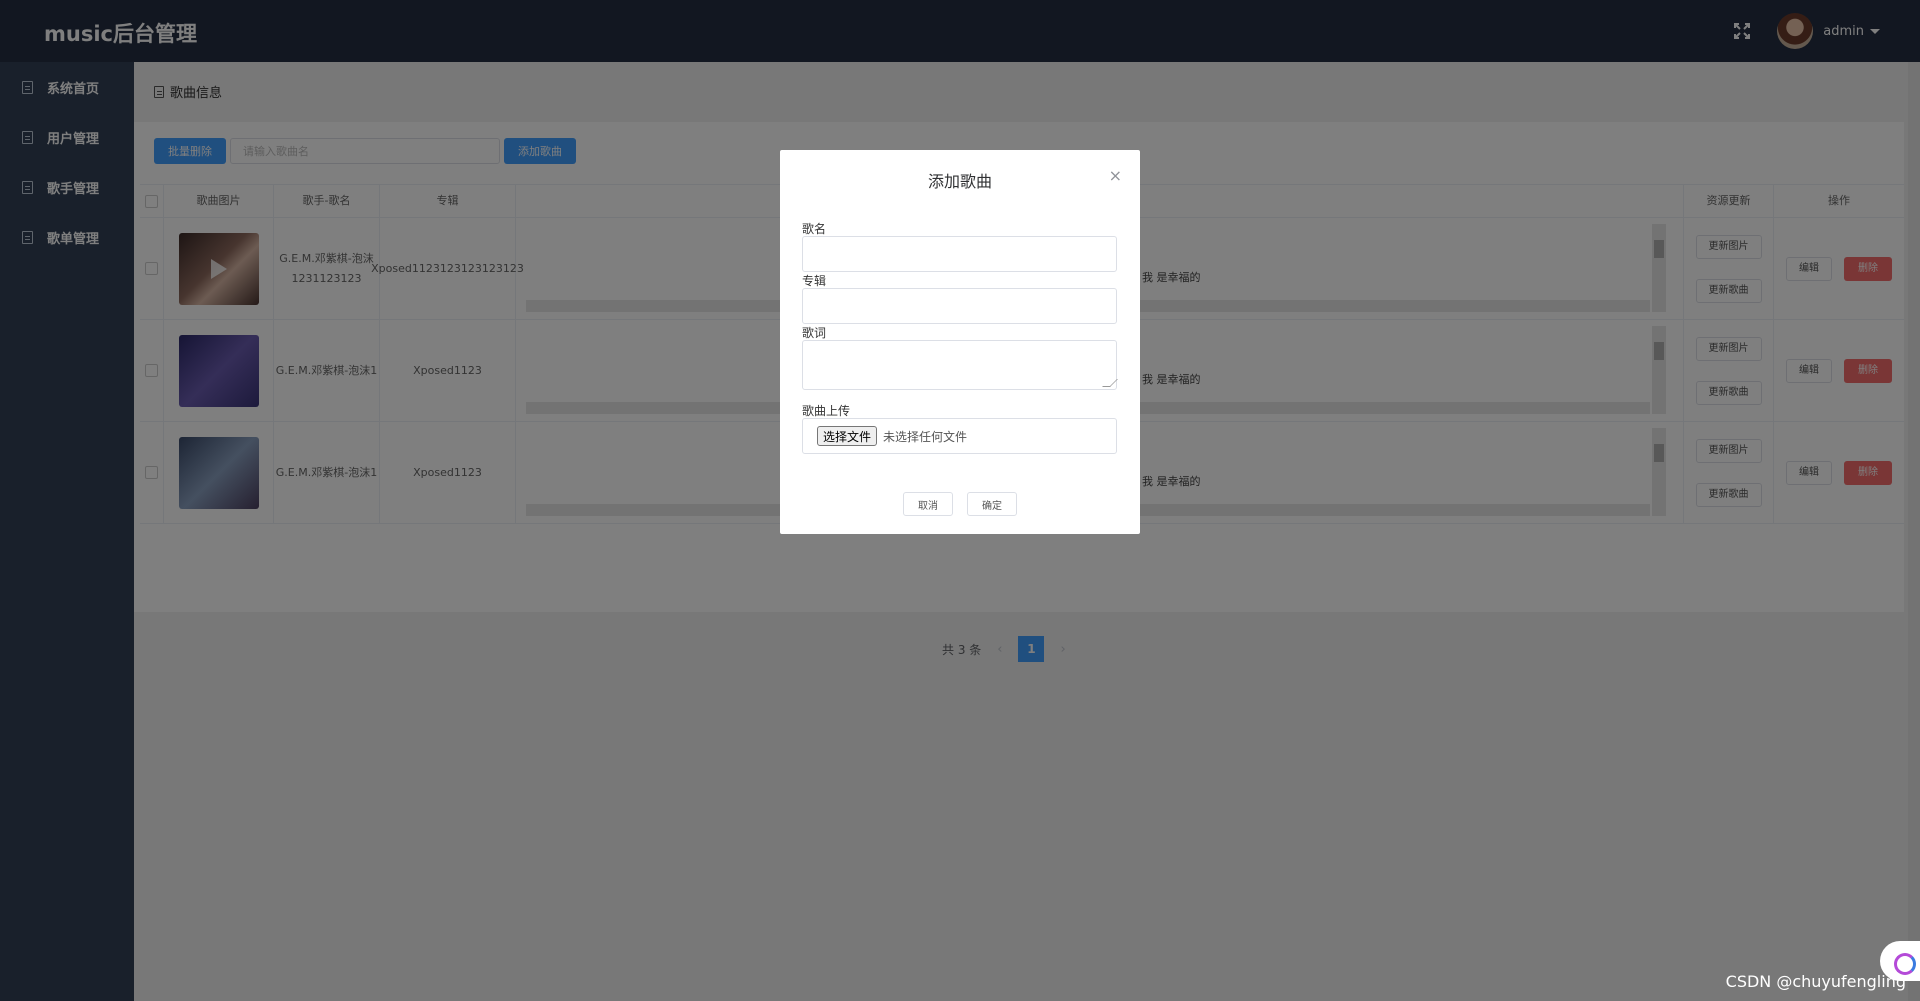 The height and width of the screenshot is (1001, 1920). What do you see at coordinates (959, 181) in the screenshot?
I see `dialog-title: 添加歌曲` at bounding box center [959, 181].